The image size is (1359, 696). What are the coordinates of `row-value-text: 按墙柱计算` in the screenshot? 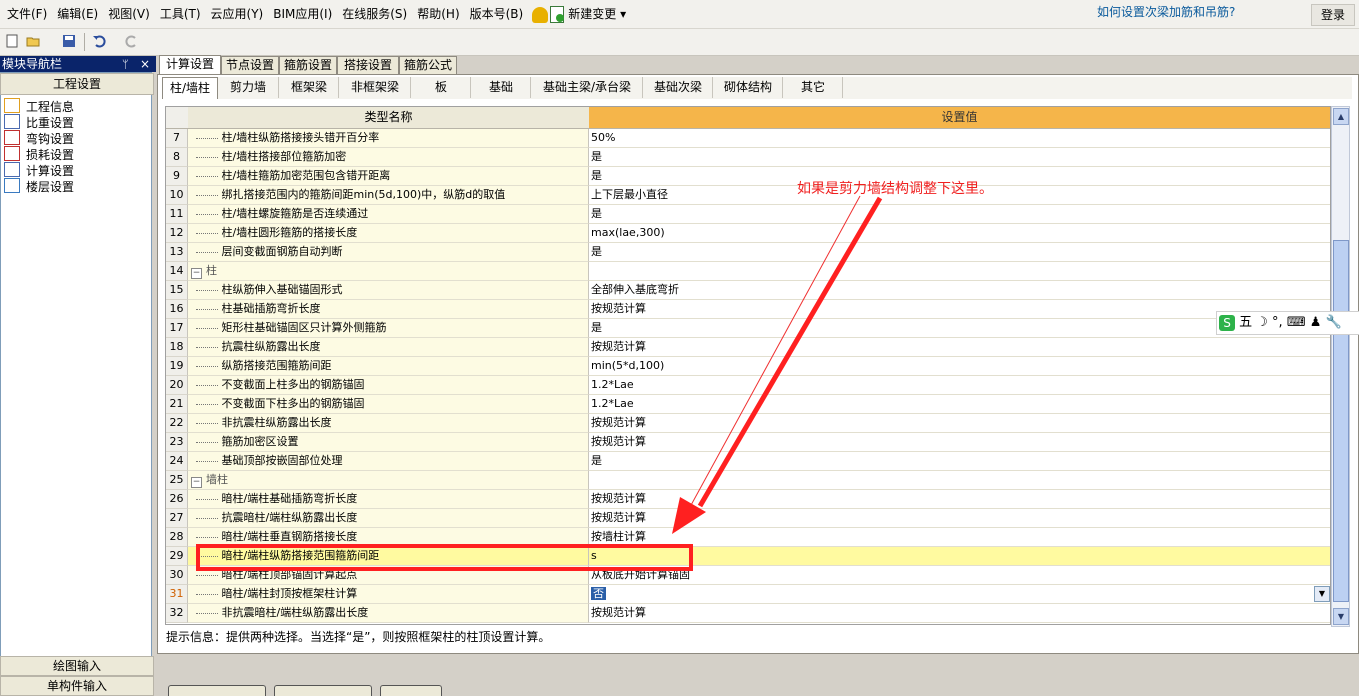 It's located at (618, 536).